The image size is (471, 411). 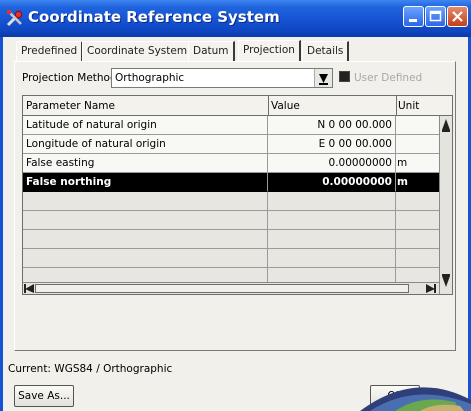 I want to click on maximize-icon, so click(x=435, y=16).